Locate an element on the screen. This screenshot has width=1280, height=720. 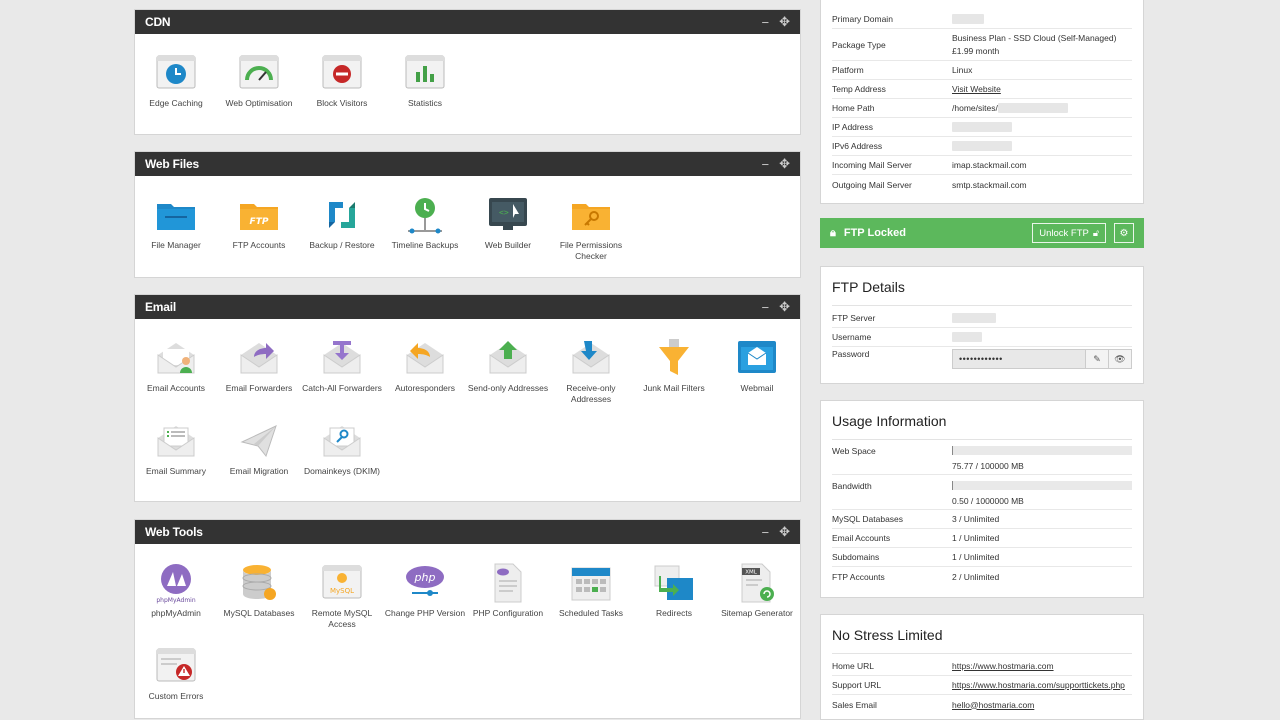
card-title: FTP Details is located at coordinates (982, 286).